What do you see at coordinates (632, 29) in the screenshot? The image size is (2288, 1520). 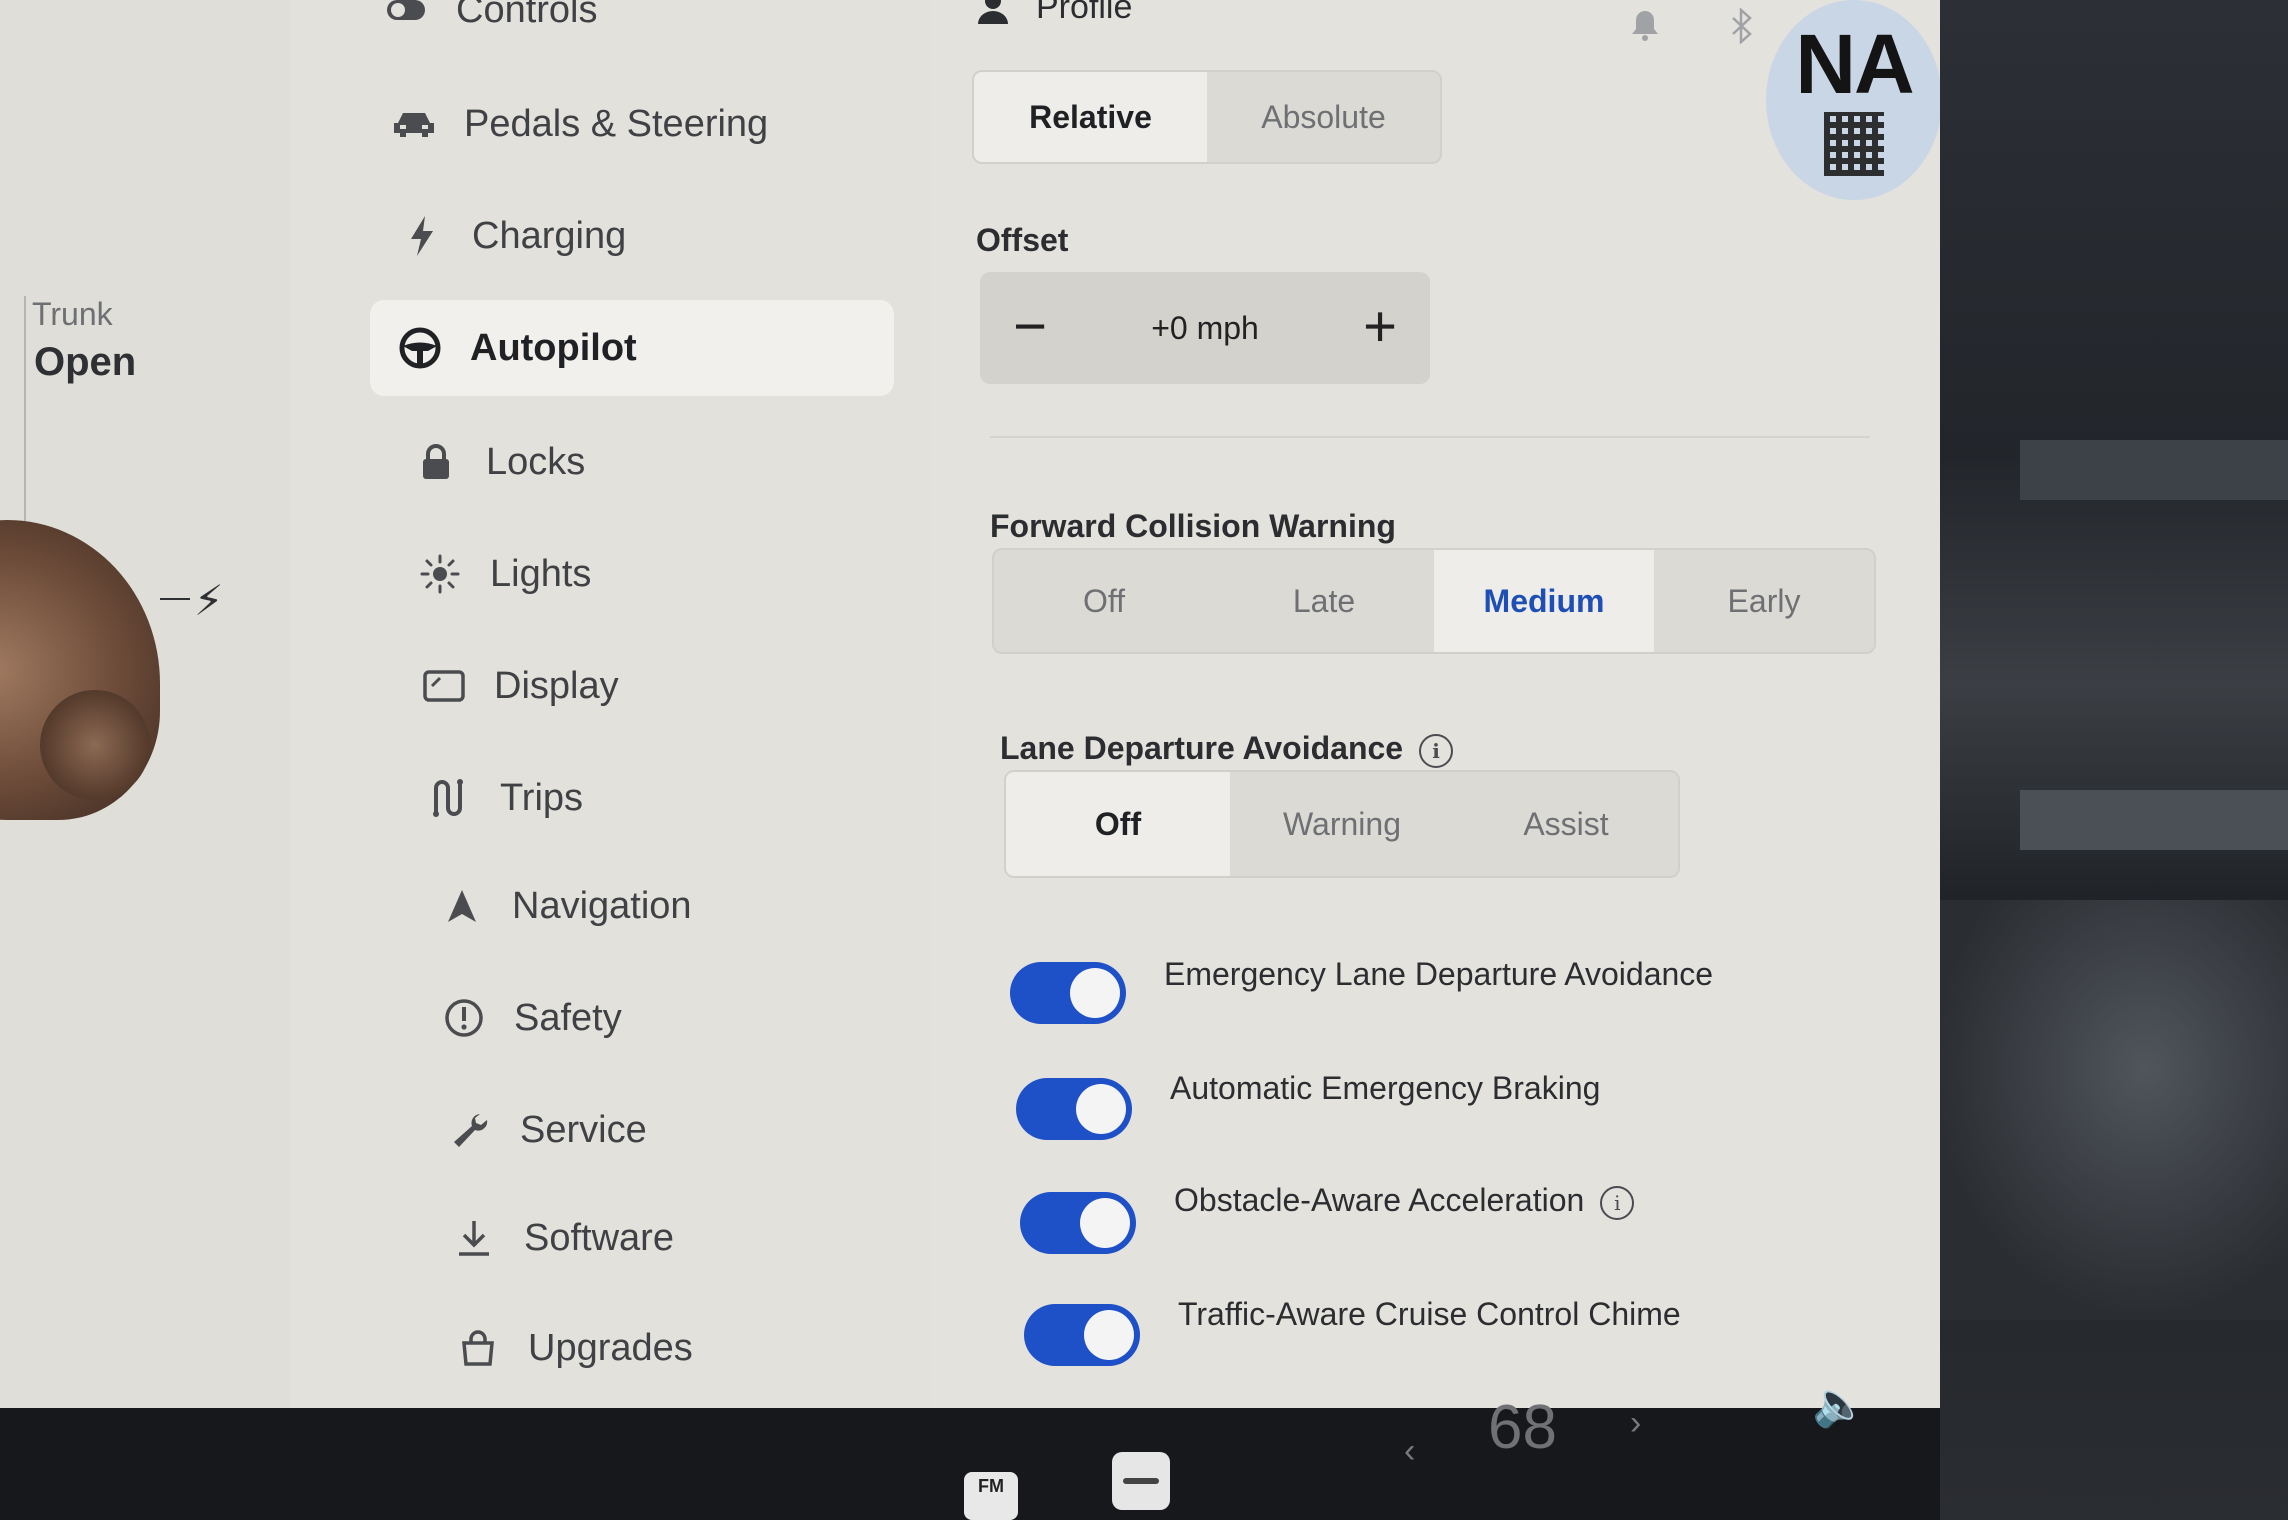 I see `menu-item-controls: Controls` at bounding box center [632, 29].